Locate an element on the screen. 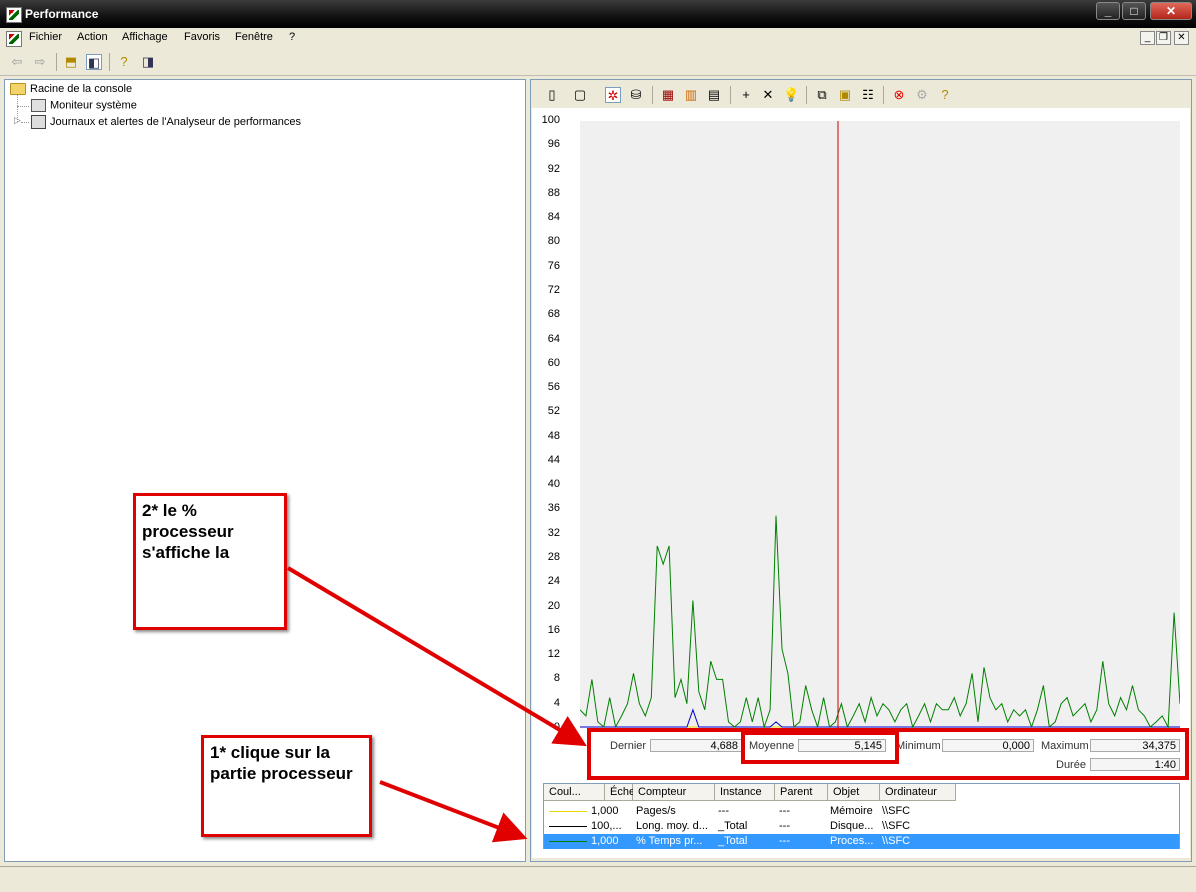  y-tick-label: 80 is located at coordinates (553, 241).